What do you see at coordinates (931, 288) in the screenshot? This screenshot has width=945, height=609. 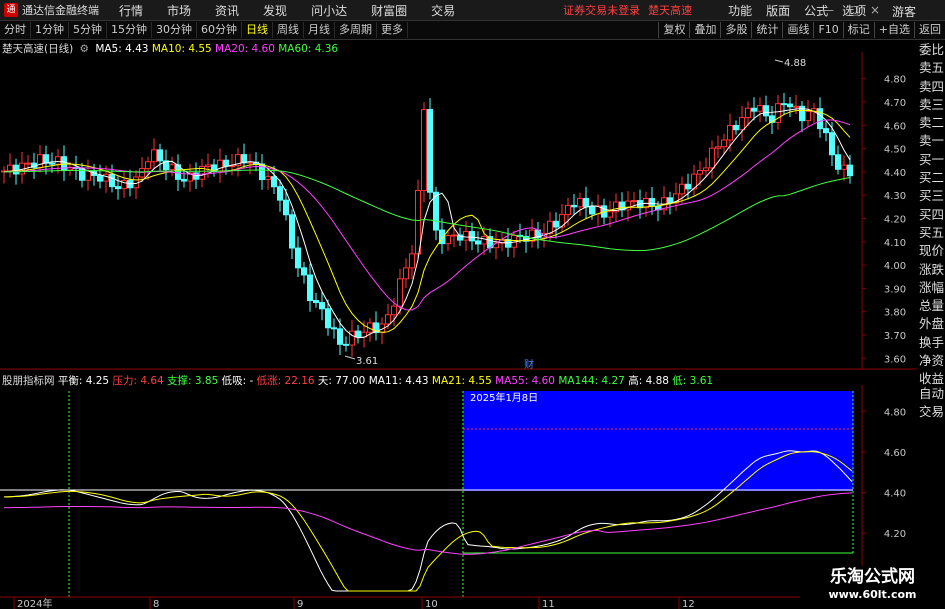 I see `side-item-13: 涨幅` at bounding box center [931, 288].